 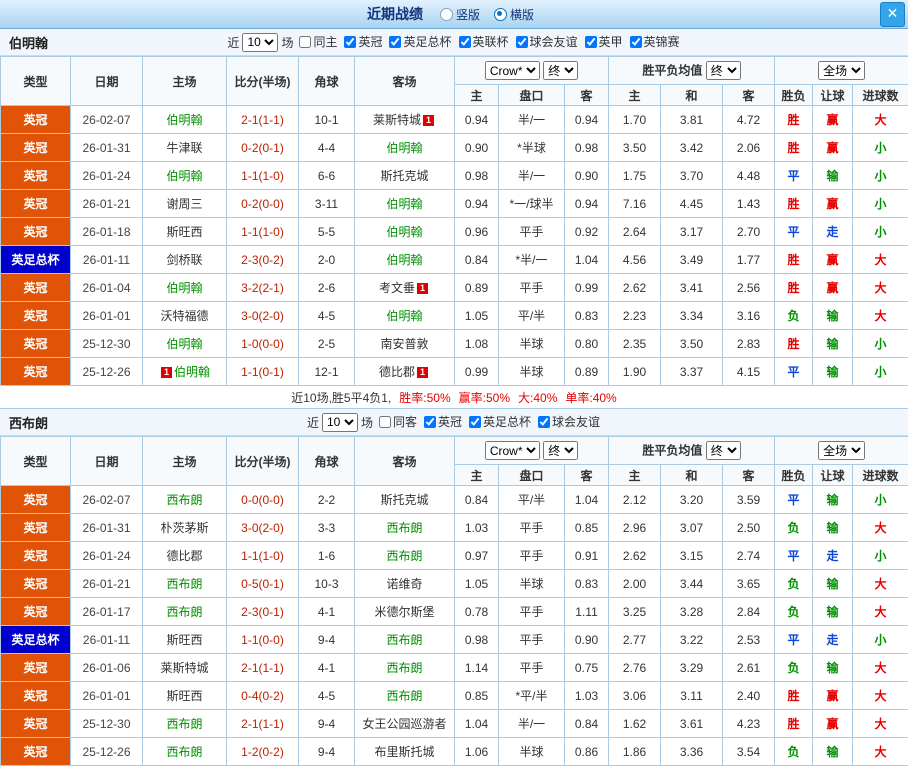 What do you see at coordinates (405, 752) in the screenshot?
I see `away-team-cell: 布里斯托城` at bounding box center [405, 752].